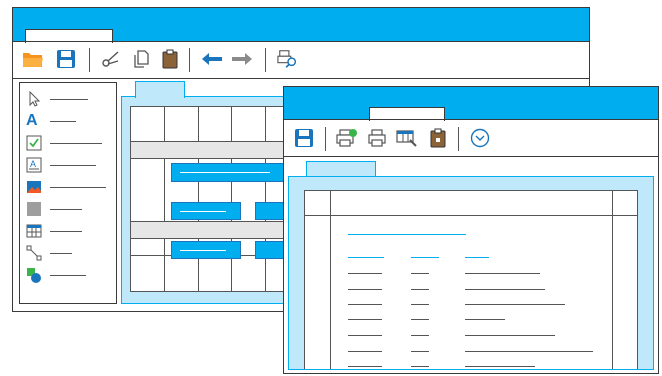 The image size is (662, 376). What do you see at coordinates (34, 253) in the screenshot?
I see `connector-tool-icon` at bounding box center [34, 253].